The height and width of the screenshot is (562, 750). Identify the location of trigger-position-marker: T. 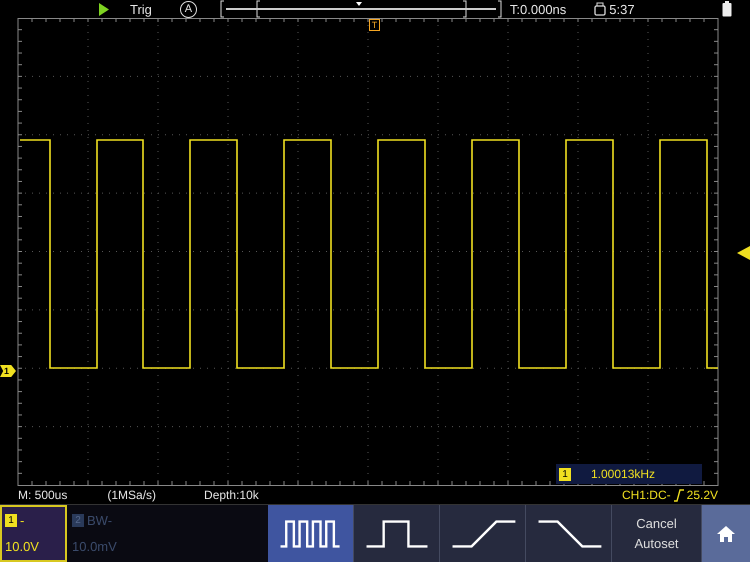
(374, 25).